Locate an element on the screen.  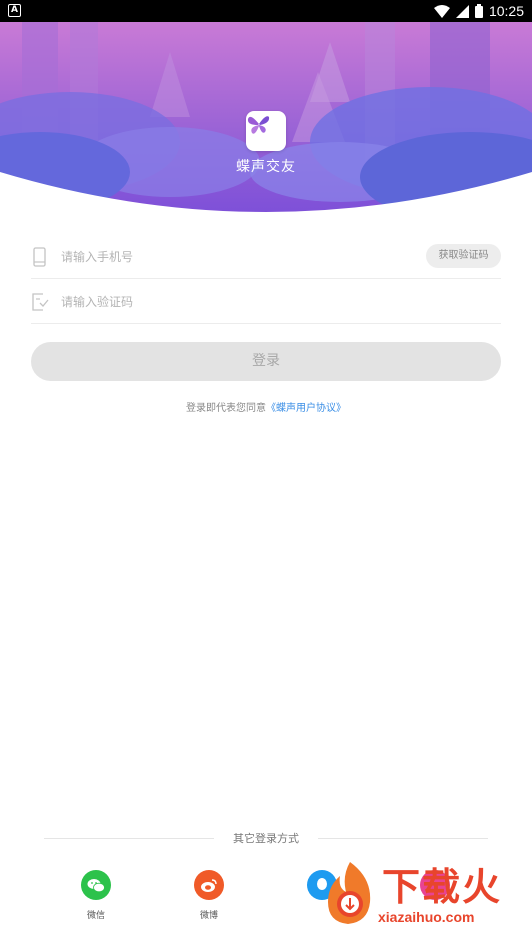
status-bar: A 10:25 is located at coordinates (266, 11).